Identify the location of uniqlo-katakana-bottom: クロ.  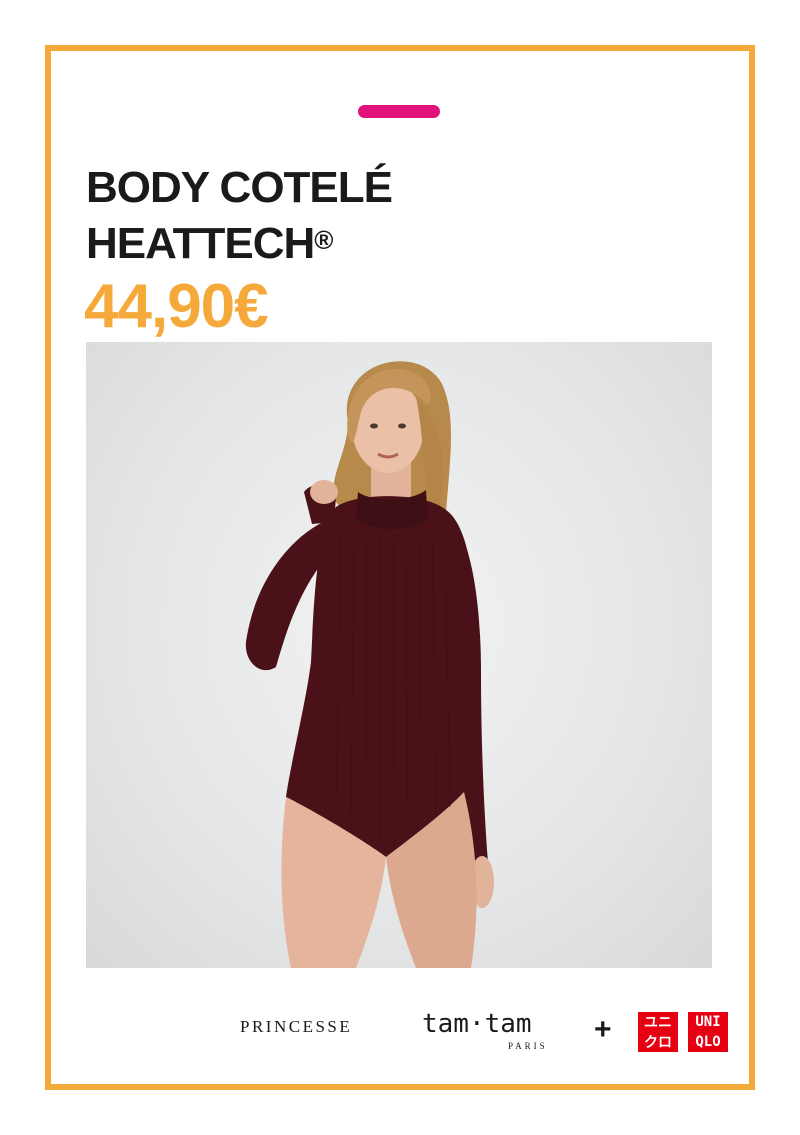
(658, 1041).